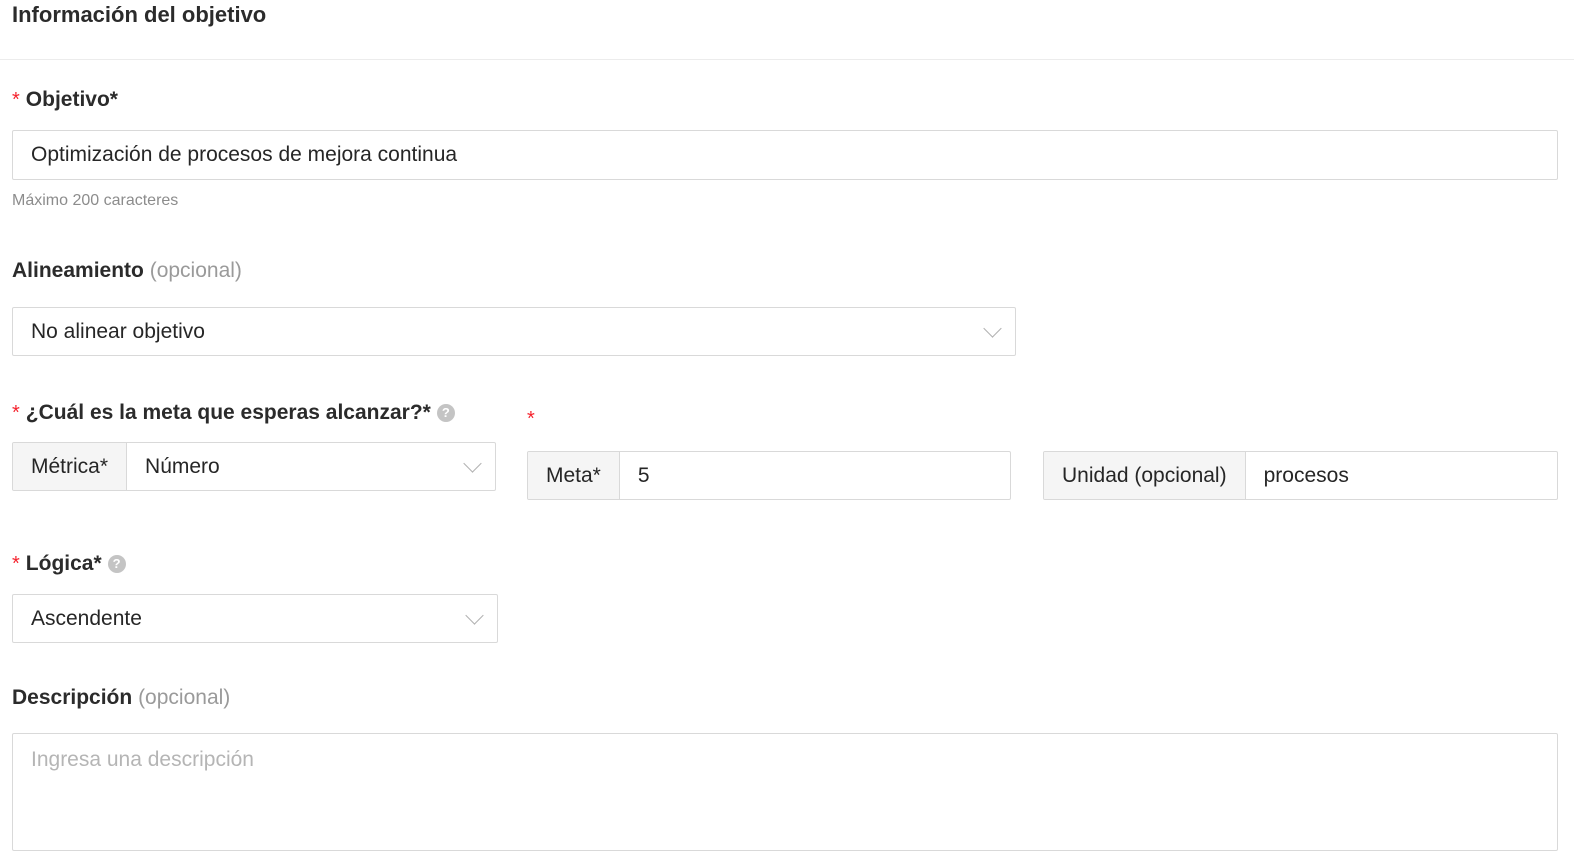 The image size is (1574, 858). What do you see at coordinates (95, 200) in the screenshot?
I see `objective-hint: Máximo 200 caracteres` at bounding box center [95, 200].